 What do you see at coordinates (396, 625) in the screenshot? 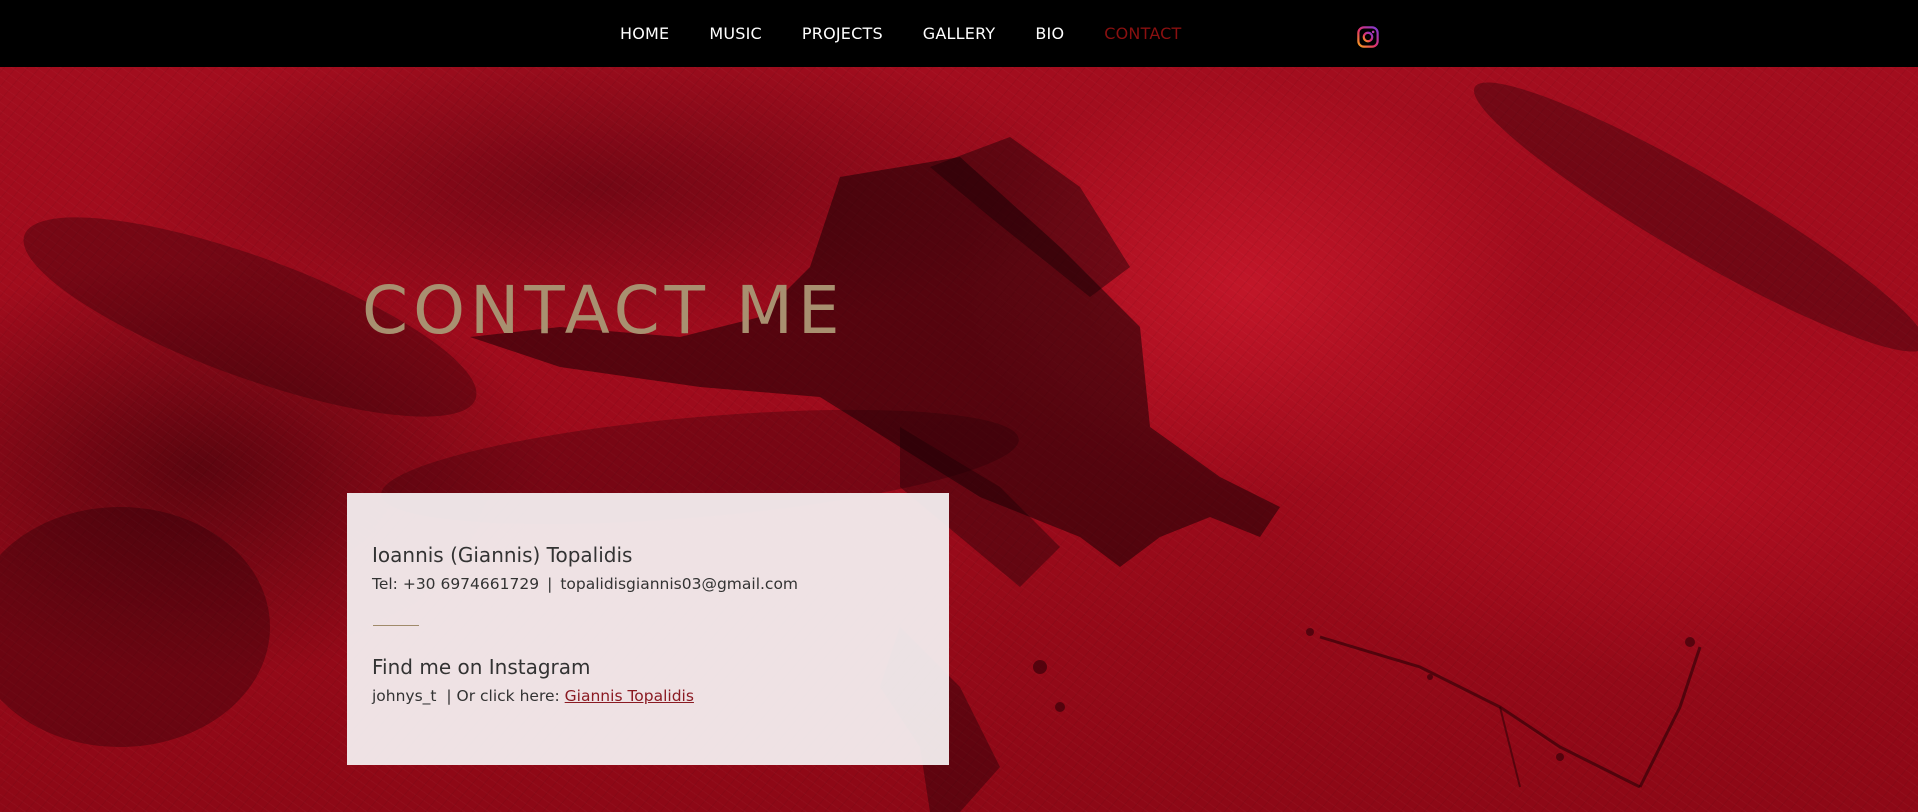
I see `card-divider` at bounding box center [396, 625].